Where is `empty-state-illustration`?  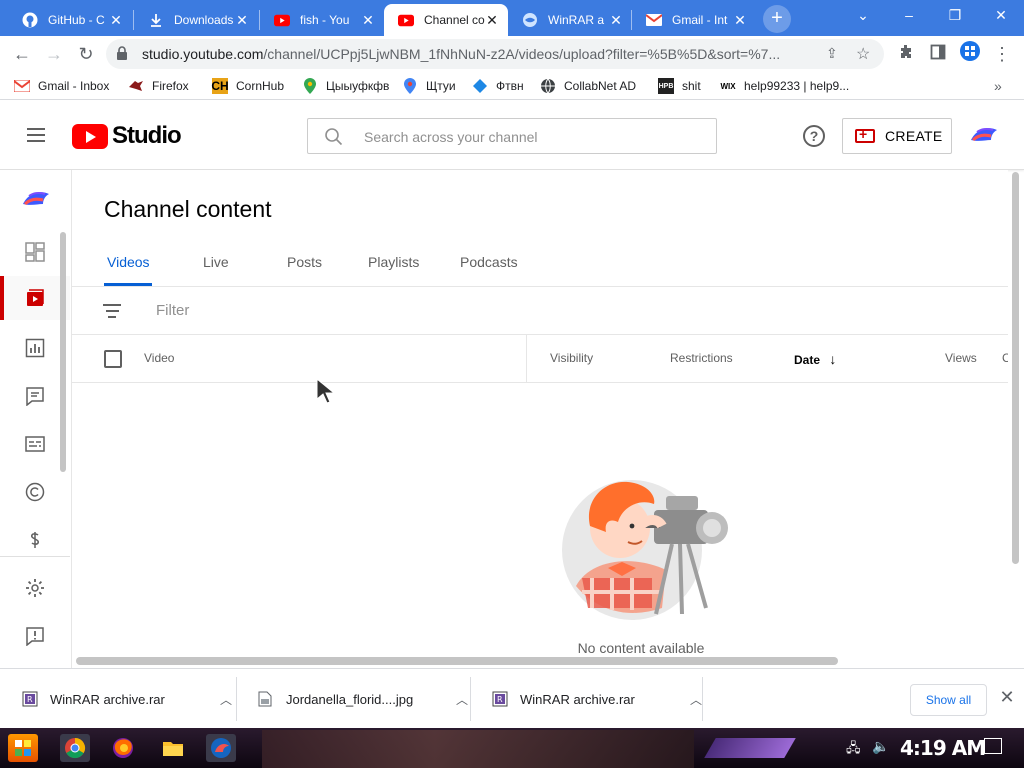
empty-state-illustration is located at coordinates (650, 544).